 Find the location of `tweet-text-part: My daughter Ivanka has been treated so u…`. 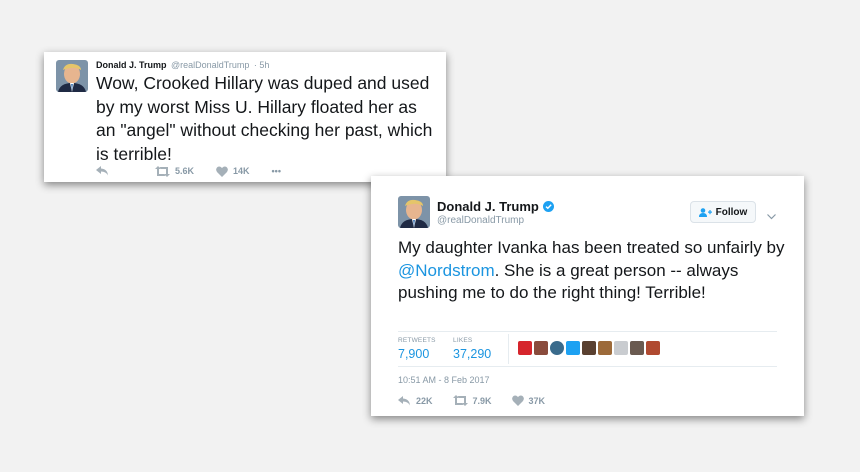

tweet-text-part: My daughter Ivanka has been treated so u… is located at coordinates (591, 247).